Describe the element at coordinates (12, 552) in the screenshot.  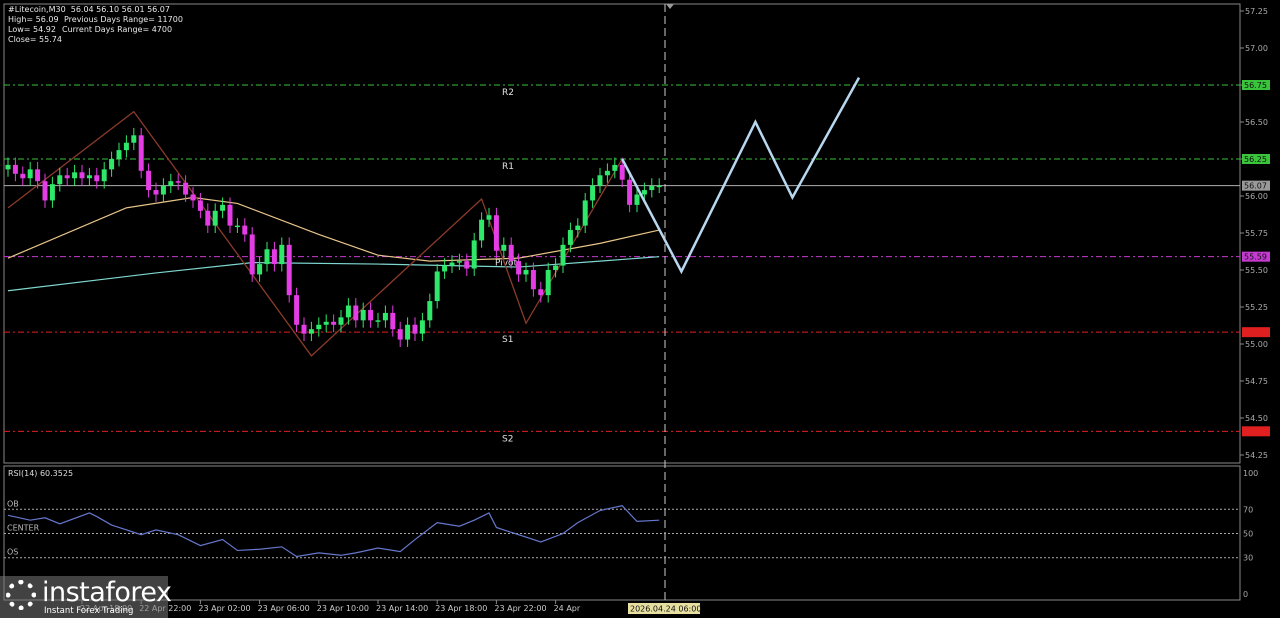
I see `rsi-level-label: OS` at that location.